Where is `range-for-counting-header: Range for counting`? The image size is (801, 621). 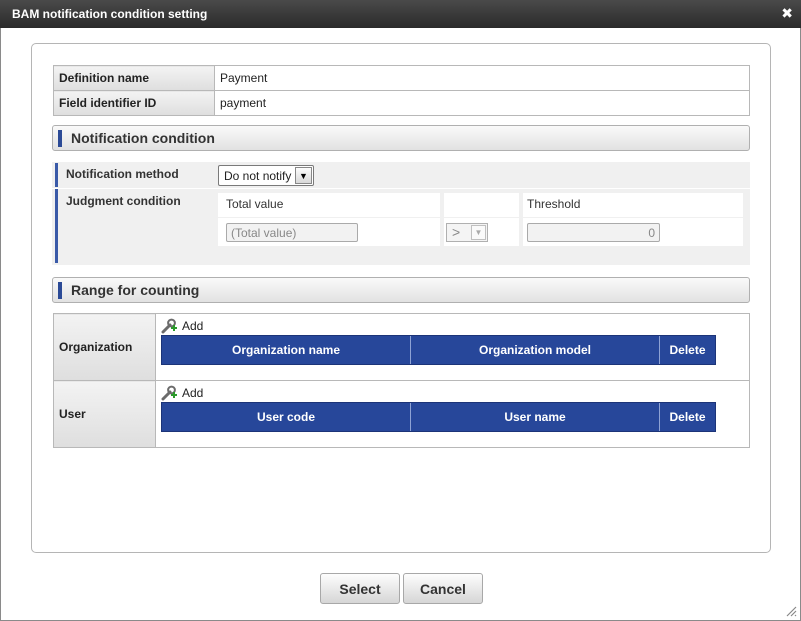
range-for-counting-header: Range for counting is located at coordinates (401, 290).